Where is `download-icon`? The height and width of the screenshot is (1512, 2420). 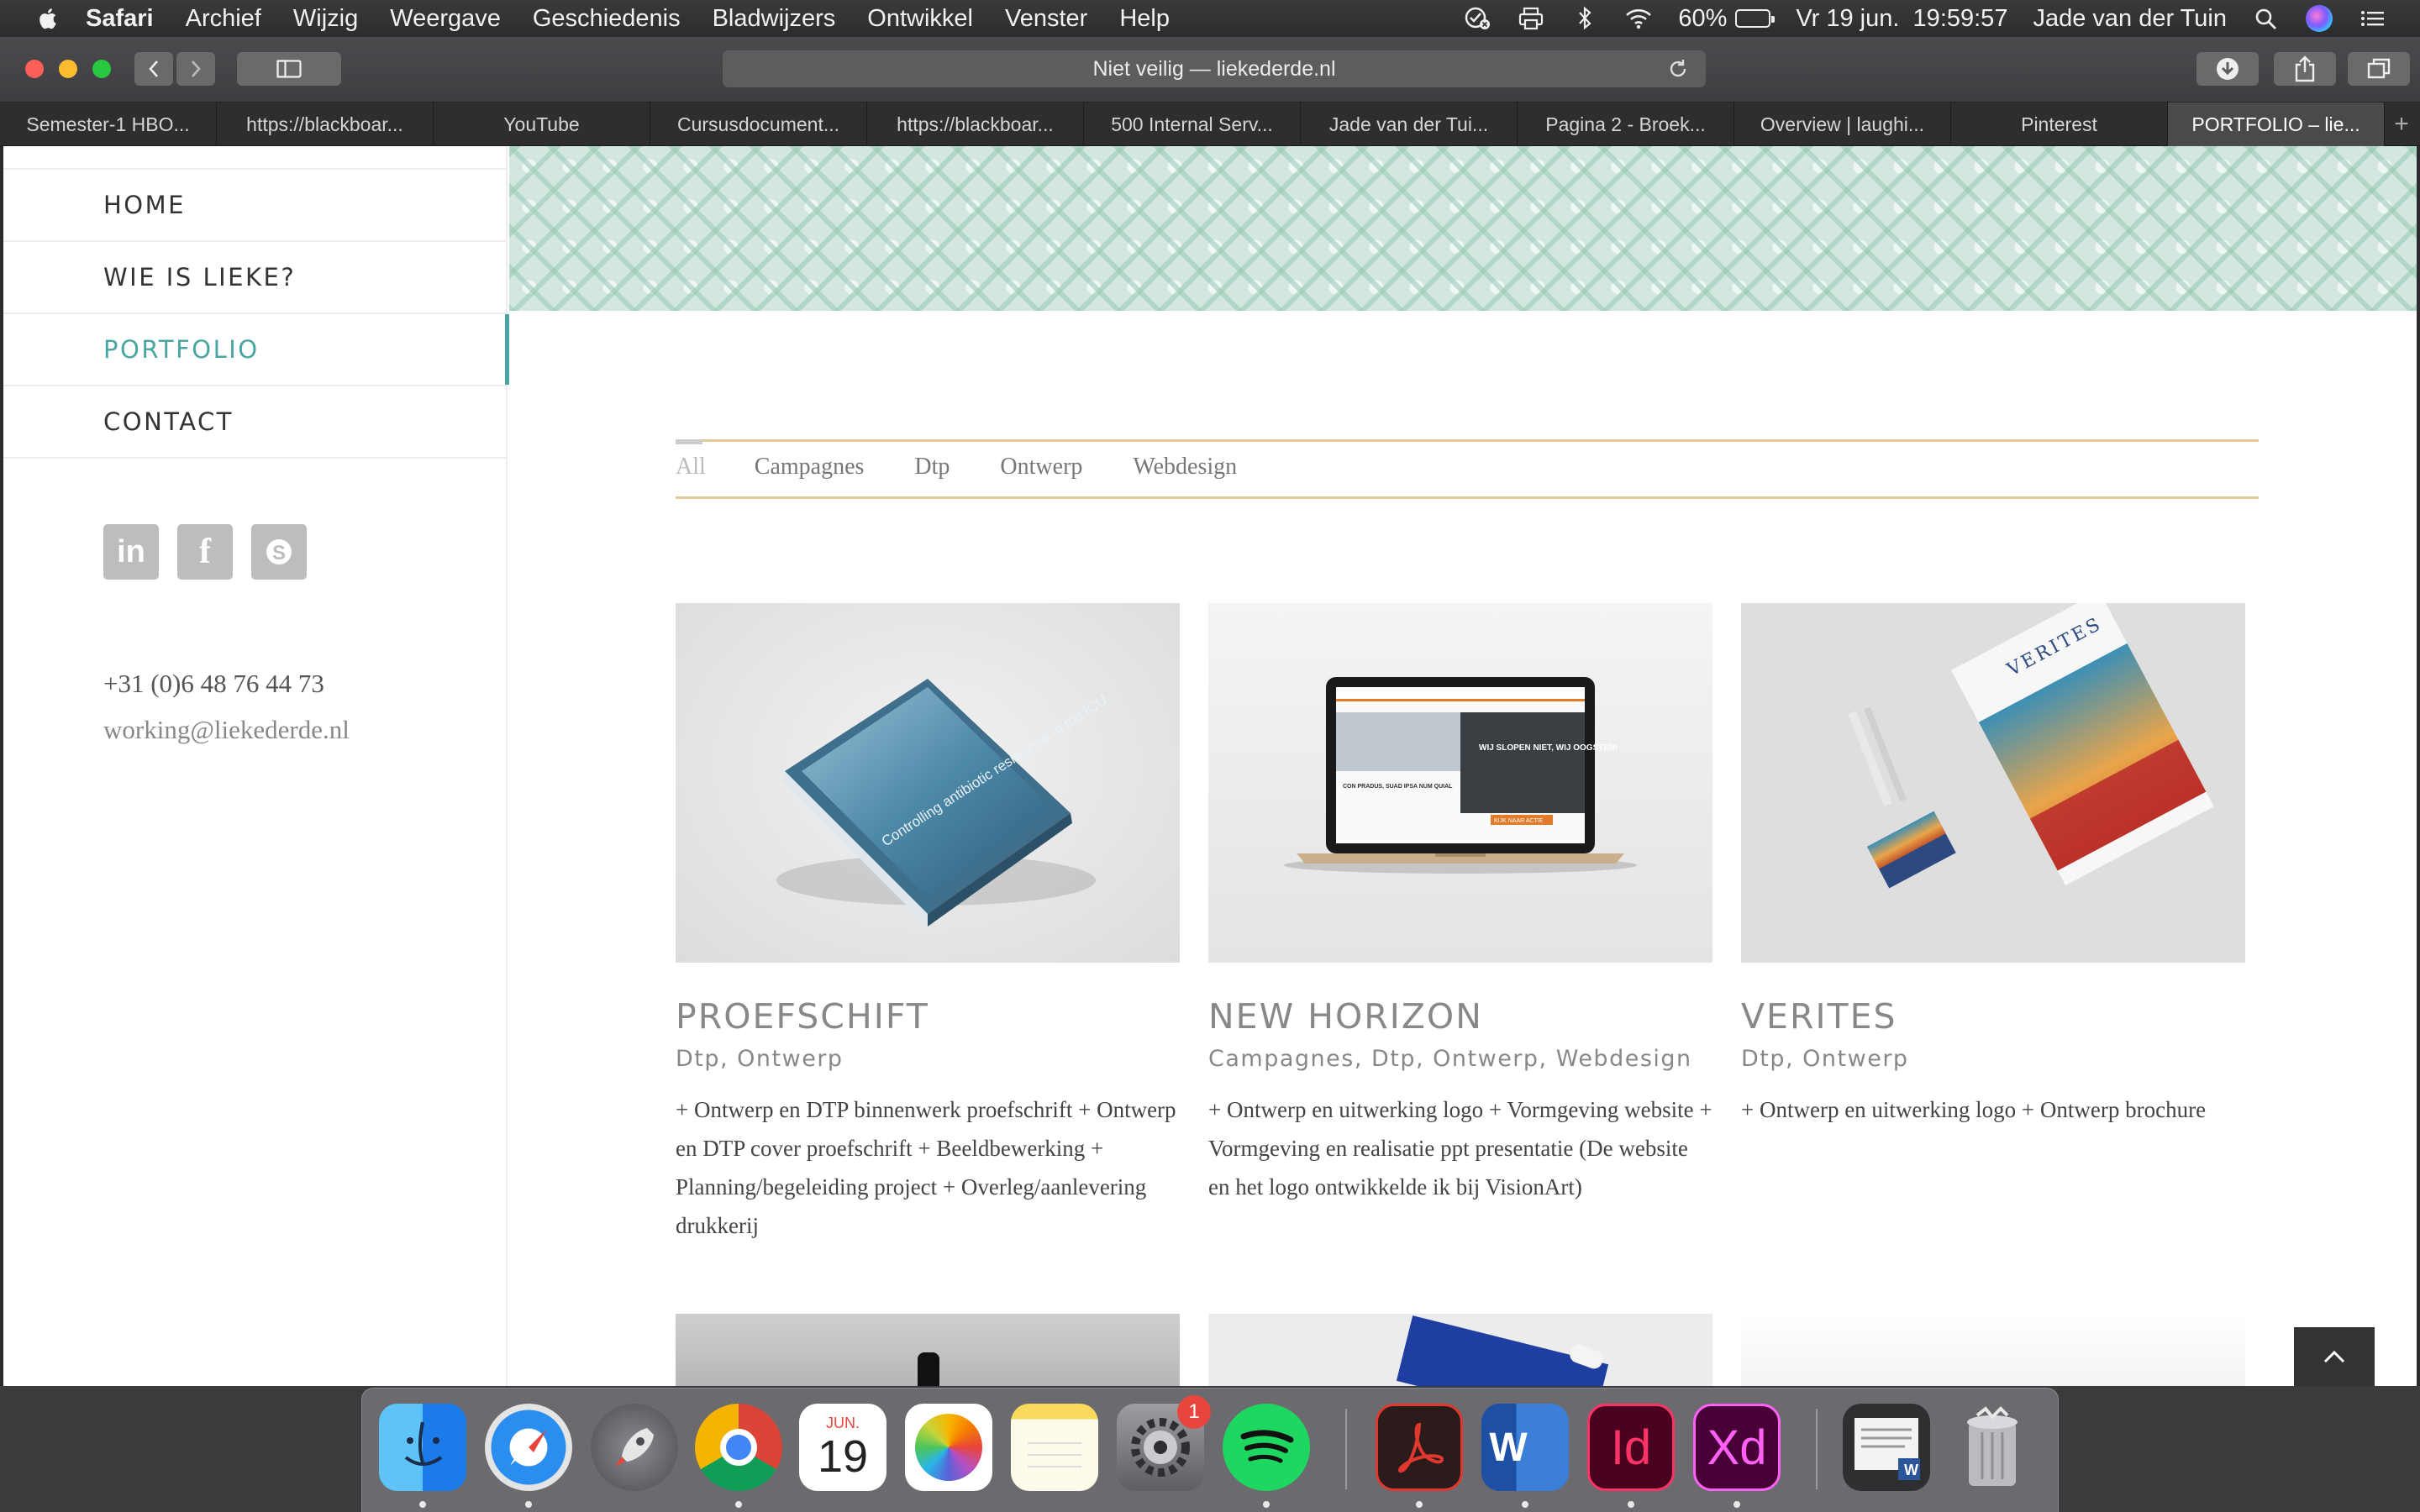 download-icon is located at coordinates (2227, 69).